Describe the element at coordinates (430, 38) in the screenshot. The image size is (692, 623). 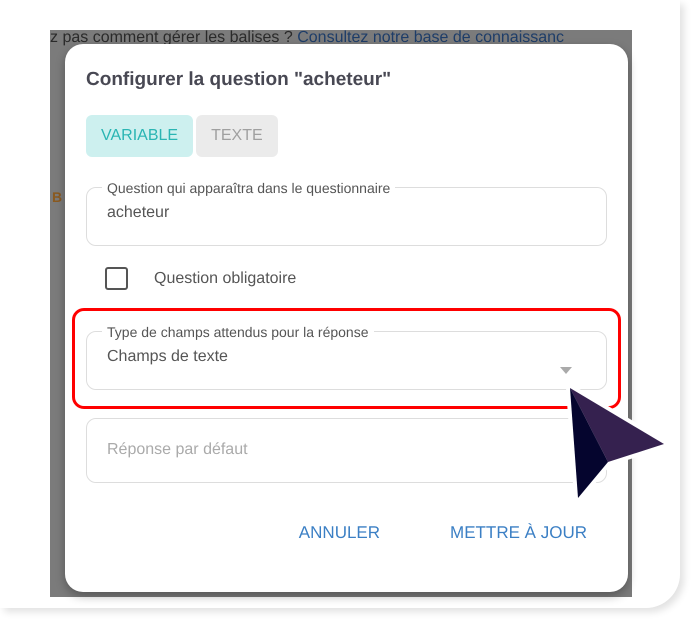
I see `help-link: Consultez notre base de connaissanc` at that location.